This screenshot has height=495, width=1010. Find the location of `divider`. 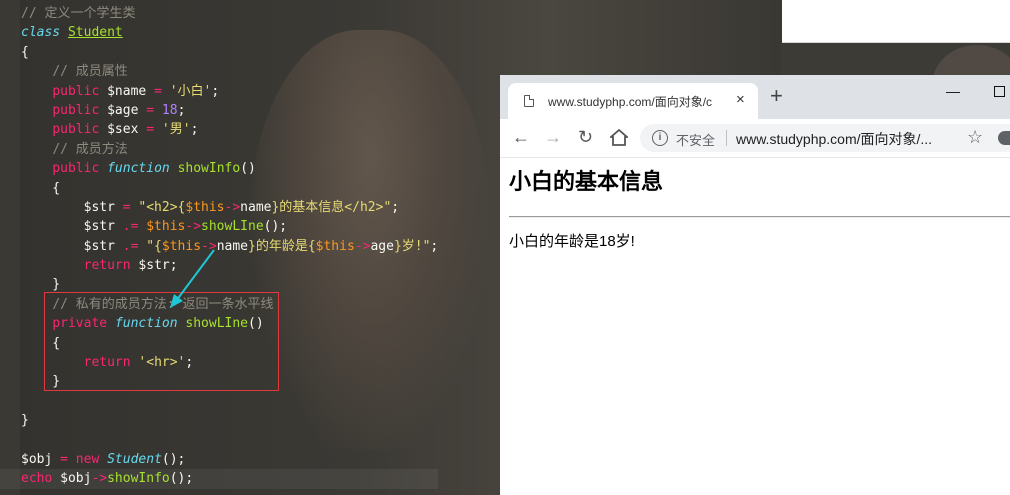

divider is located at coordinates (726, 138).